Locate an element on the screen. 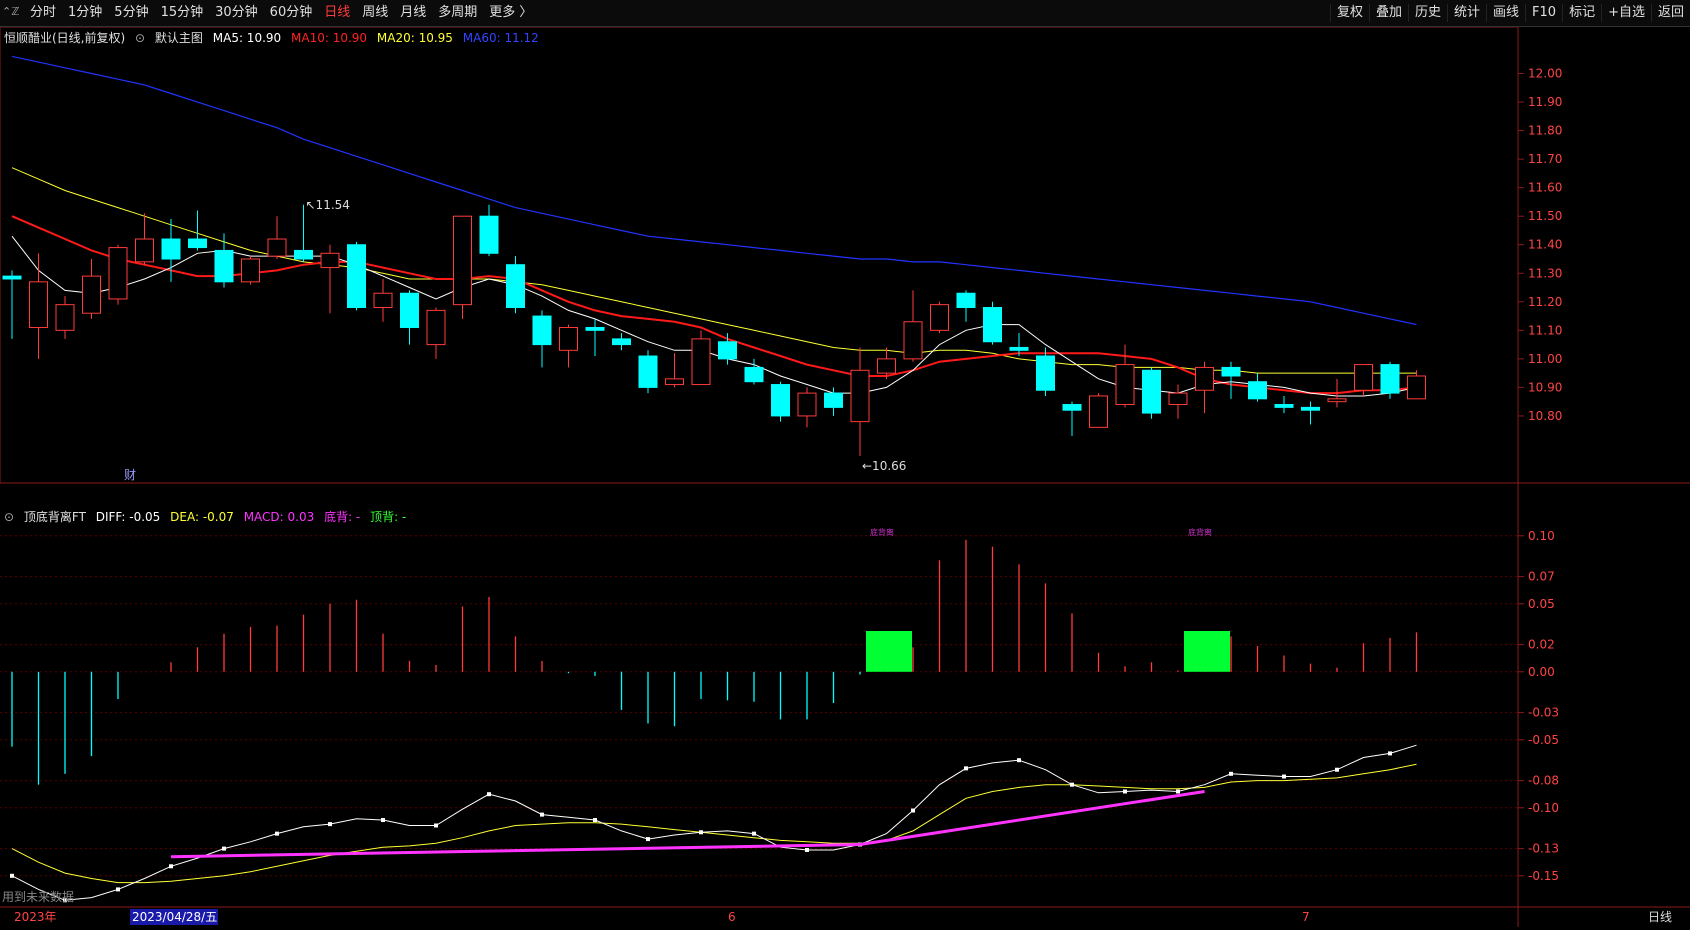  period-tab-10: 更多 〉 is located at coordinates (510, 13).